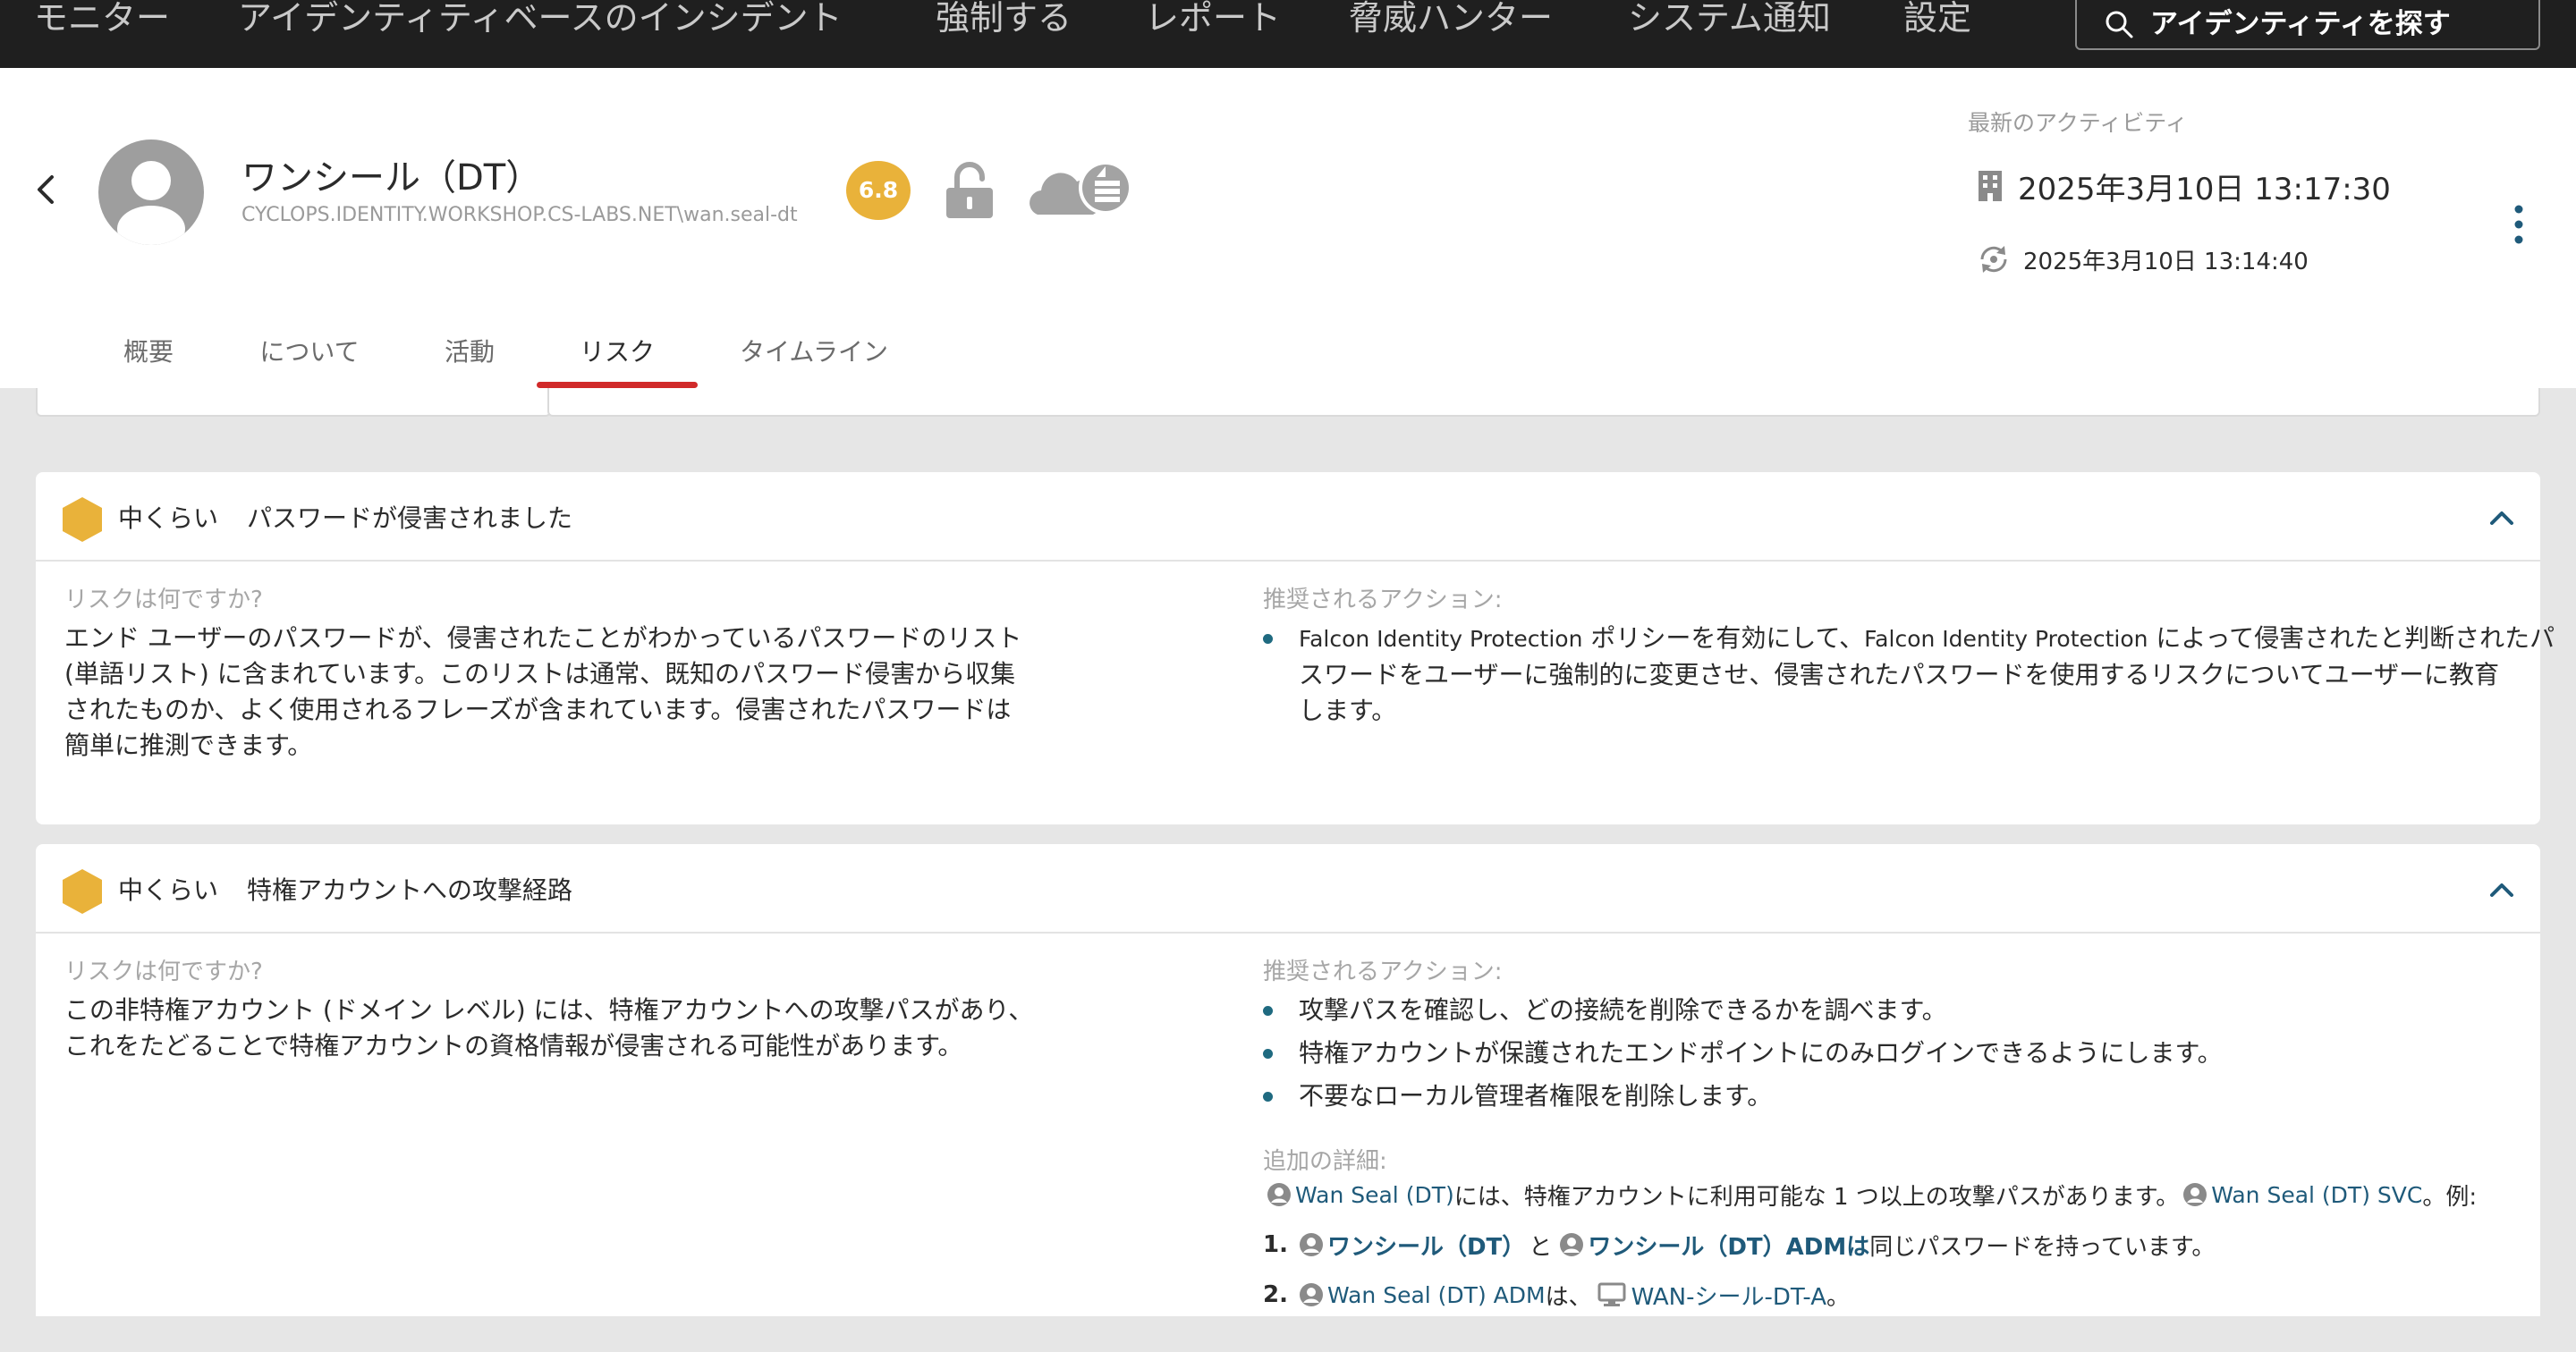  What do you see at coordinates (1079, 188) in the screenshot?
I see `cloud-hybrid-icon` at bounding box center [1079, 188].